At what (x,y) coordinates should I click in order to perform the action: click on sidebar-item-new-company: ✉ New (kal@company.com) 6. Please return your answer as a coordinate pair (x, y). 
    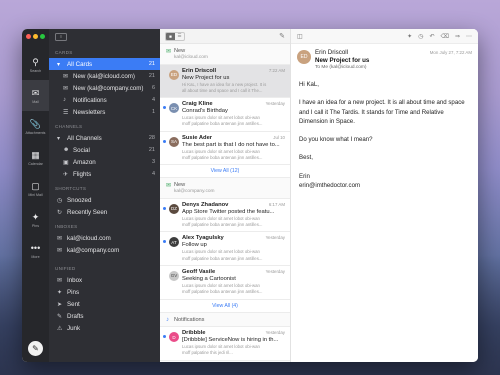
    Looking at the image, I should click on (104, 88).